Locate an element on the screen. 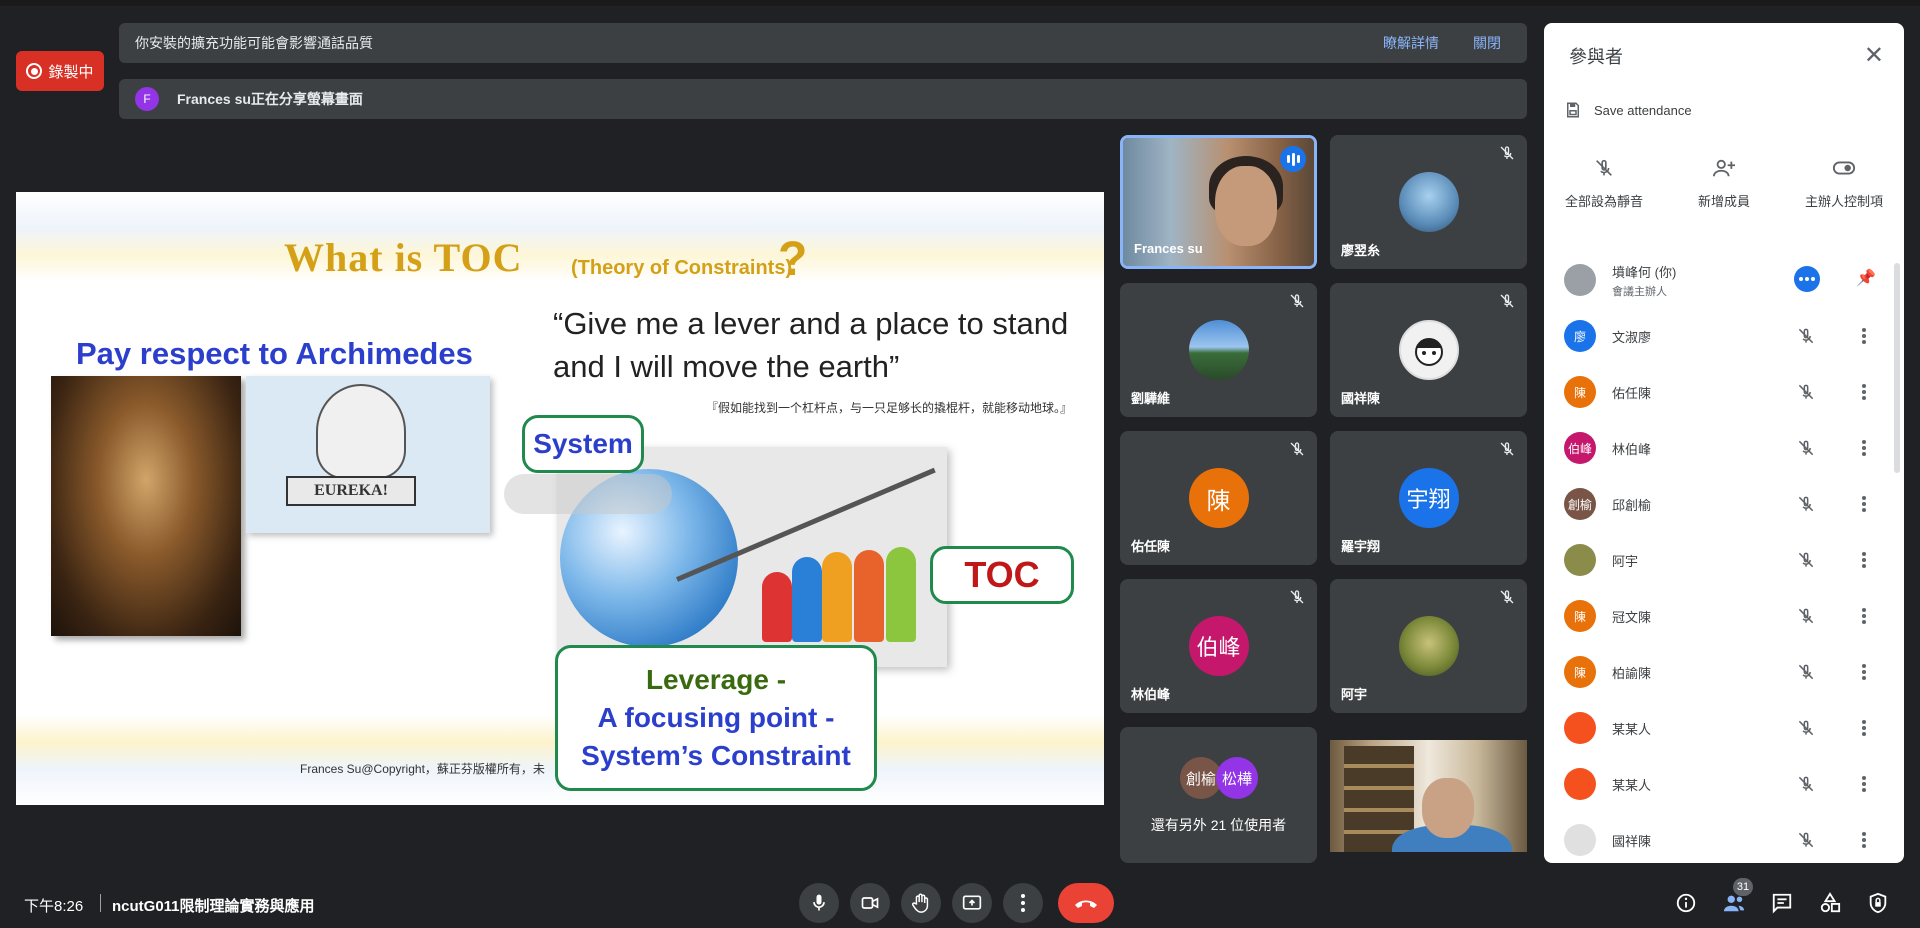 This screenshot has width=1920, height=928. participant-name: 某某人 is located at coordinates (1632, 729).